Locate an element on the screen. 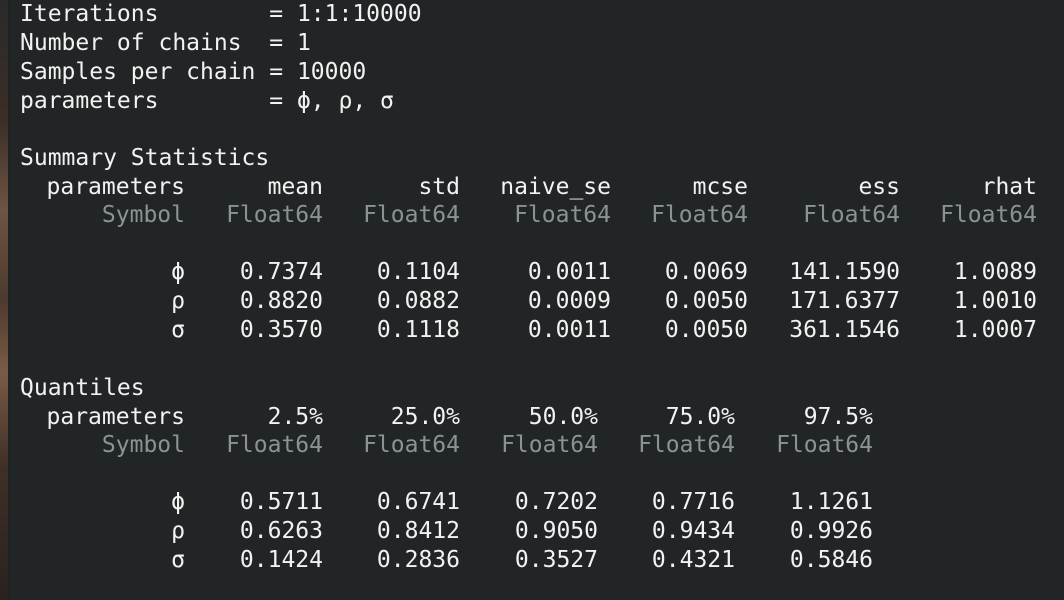  summary-row0-mean: 0.7374 is located at coordinates (281, 272).